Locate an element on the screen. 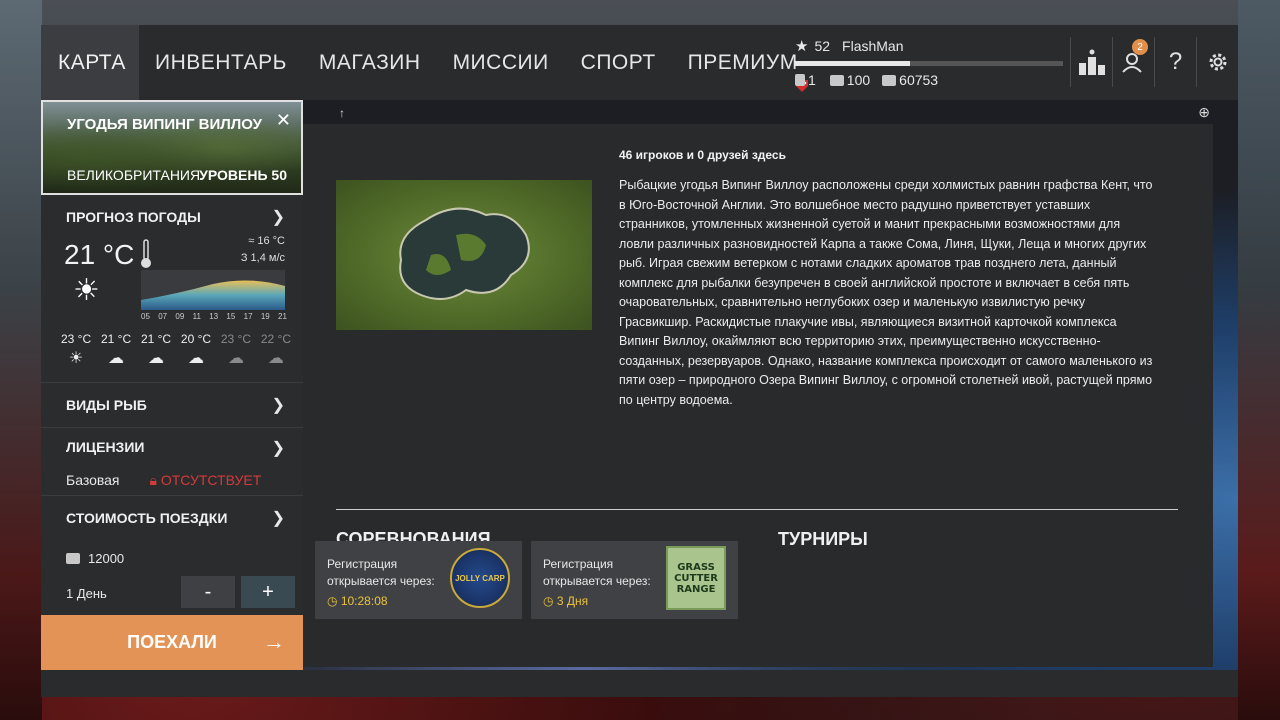 The height and width of the screenshot is (720, 1280). card-timer: ◷ 3 Дня is located at coordinates (565, 601).